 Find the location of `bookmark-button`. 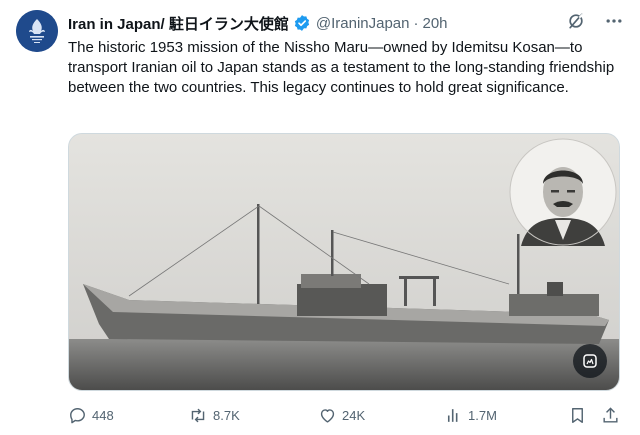

bookmark-button is located at coordinates (577, 415).